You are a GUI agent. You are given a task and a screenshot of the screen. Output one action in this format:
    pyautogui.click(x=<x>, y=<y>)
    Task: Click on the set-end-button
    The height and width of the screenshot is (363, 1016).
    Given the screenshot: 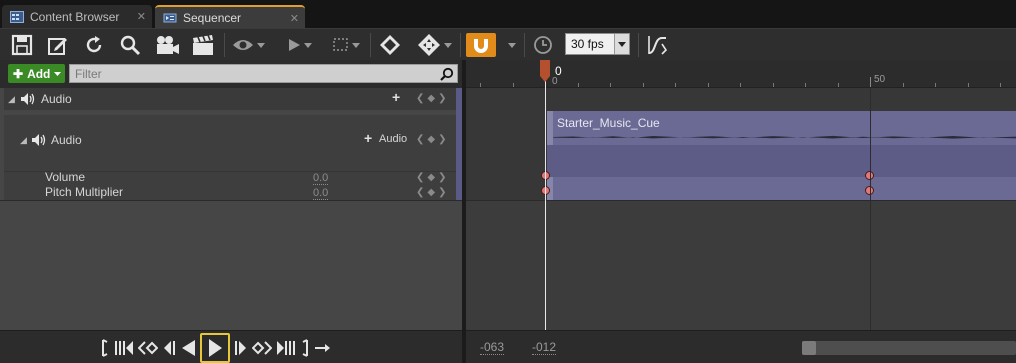 What is the action you would take?
    pyautogui.click(x=305, y=348)
    